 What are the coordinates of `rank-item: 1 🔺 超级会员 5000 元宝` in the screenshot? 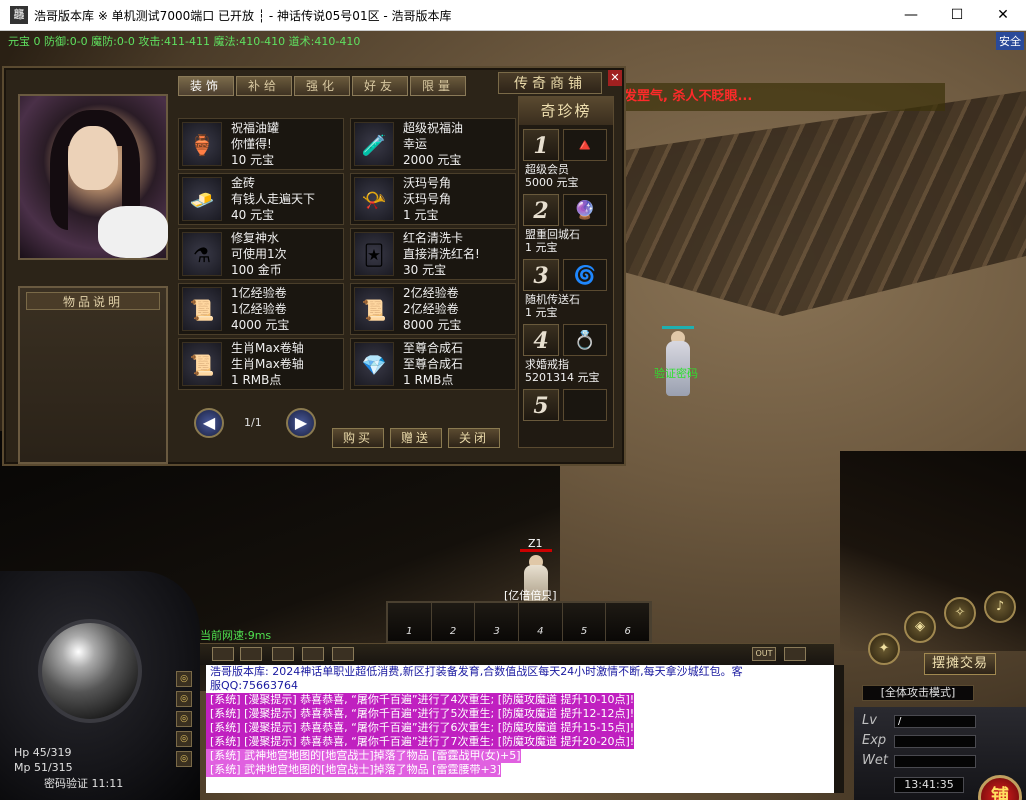 It's located at (566, 158).